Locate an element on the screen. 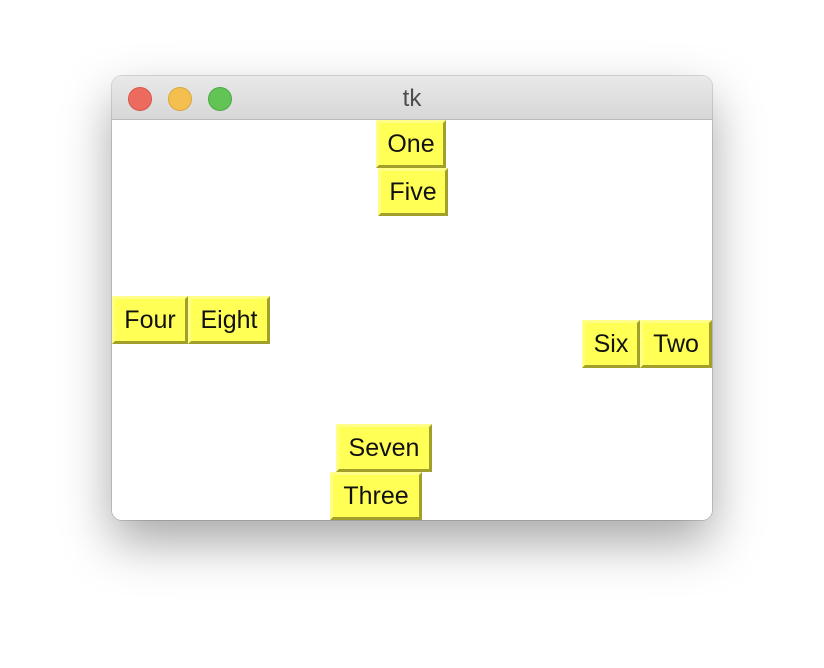 This screenshot has width=824, height=668. label-five: Five is located at coordinates (413, 192).